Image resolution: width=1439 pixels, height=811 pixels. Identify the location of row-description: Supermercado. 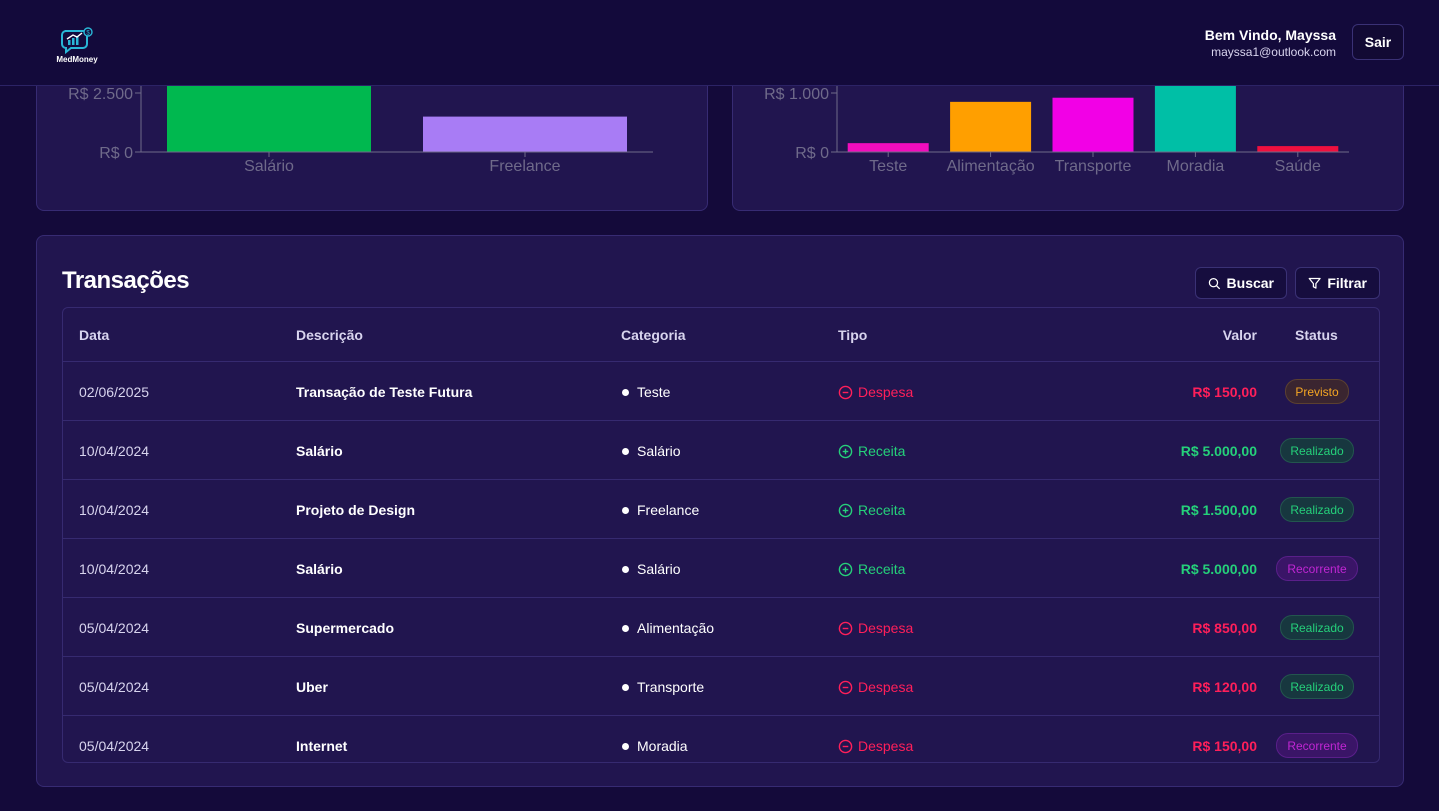
(345, 628).